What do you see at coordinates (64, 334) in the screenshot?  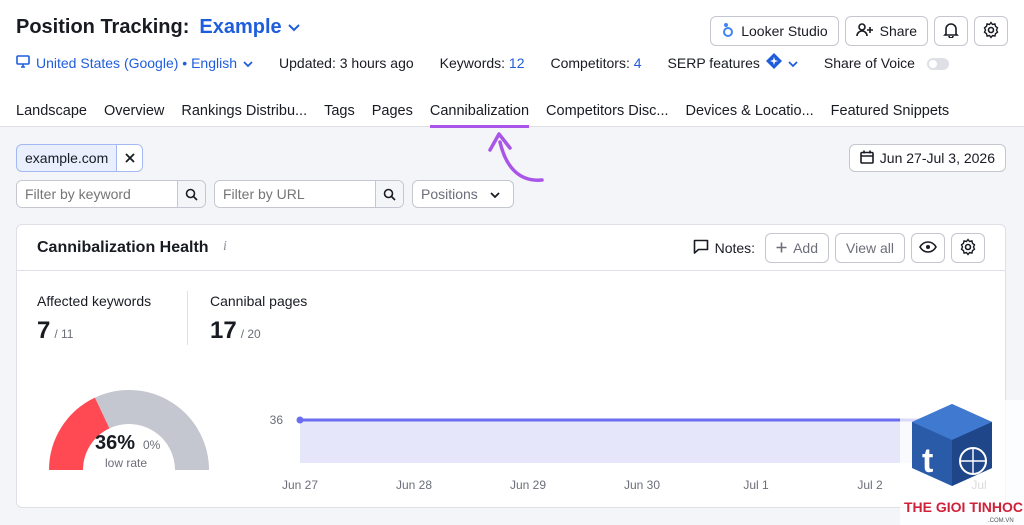 I see `affected-keywords-total: / 11` at bounding box center [64, 334].